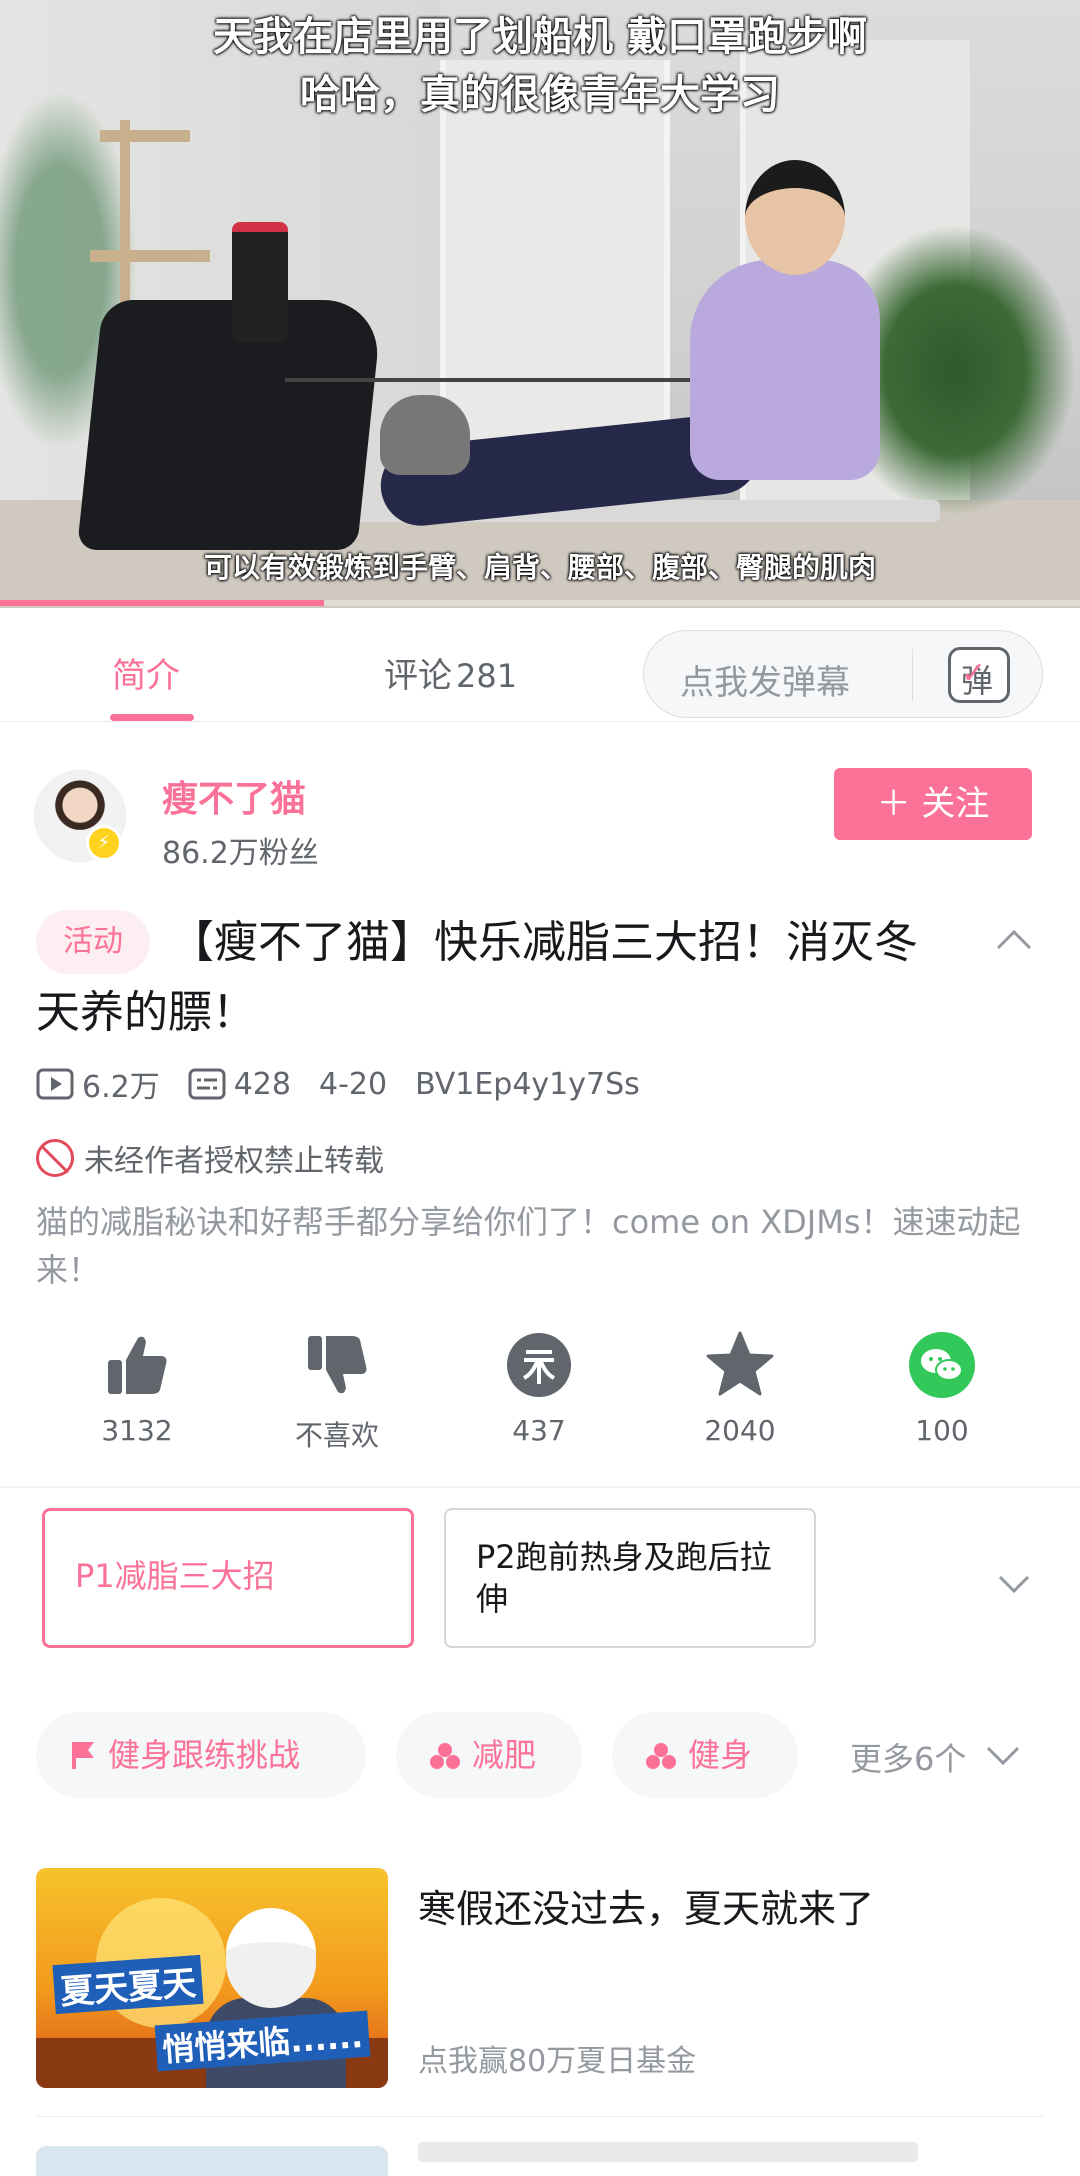 This screenshot has width=1080, height=2176. I want to click on video-cat, so click(425, 435).